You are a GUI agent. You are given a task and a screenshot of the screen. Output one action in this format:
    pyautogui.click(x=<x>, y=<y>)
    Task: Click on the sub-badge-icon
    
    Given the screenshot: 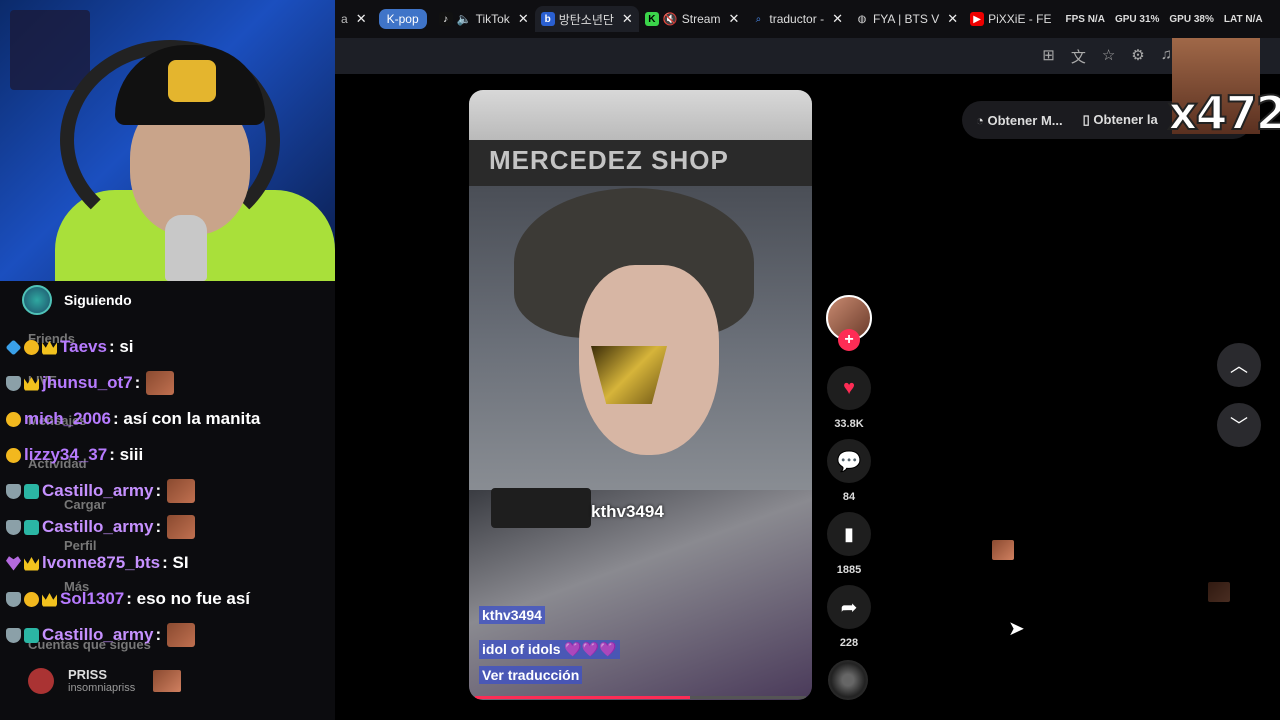 What is the action you would take?
    pyautogui.click(x=13, y=347)
    